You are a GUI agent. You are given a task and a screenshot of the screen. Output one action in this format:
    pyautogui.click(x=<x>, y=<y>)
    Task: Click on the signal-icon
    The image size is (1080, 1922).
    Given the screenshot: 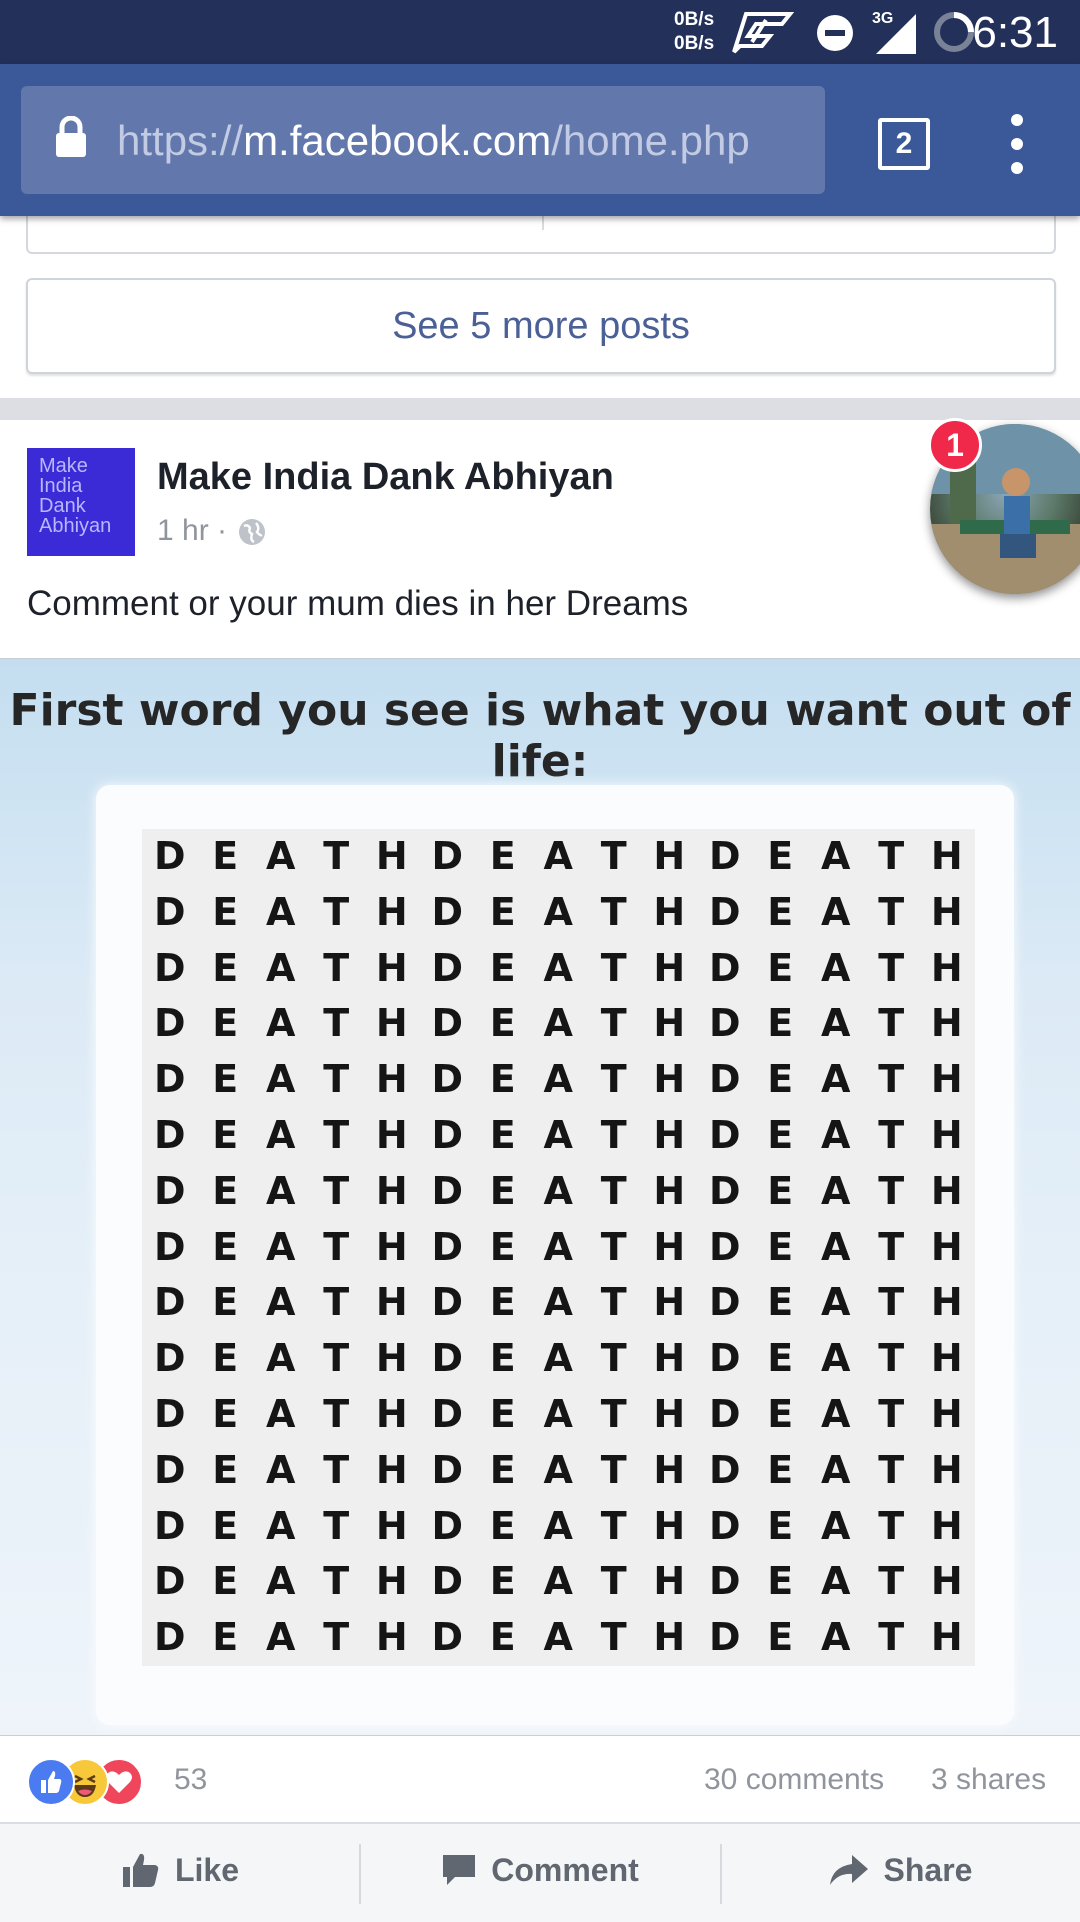 What is the action you would take?
    pyautogui.click(x=897, y=36)
    